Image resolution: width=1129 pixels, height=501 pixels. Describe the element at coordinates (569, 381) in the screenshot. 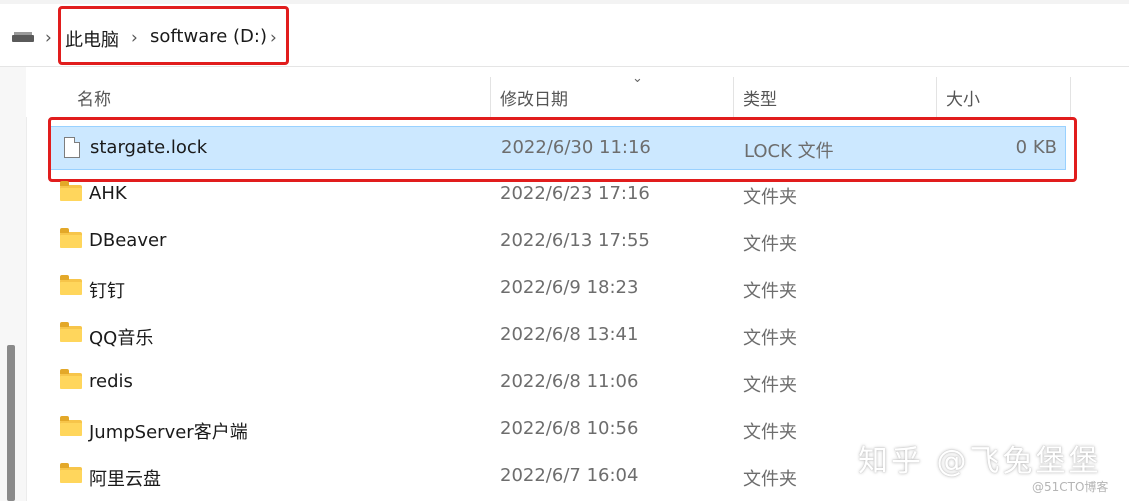

I see `file-date: 2022/6/8 11:06` at that location.